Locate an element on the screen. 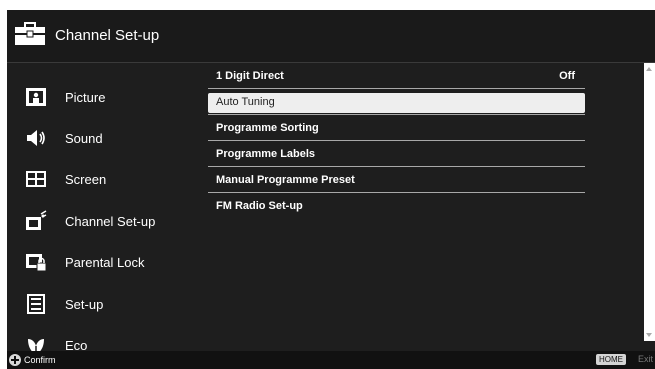 This screenshot has width=655, height=369. menu-item-fm-radio-setup: FM Radio Set-up is located at coordinates (396, 207).